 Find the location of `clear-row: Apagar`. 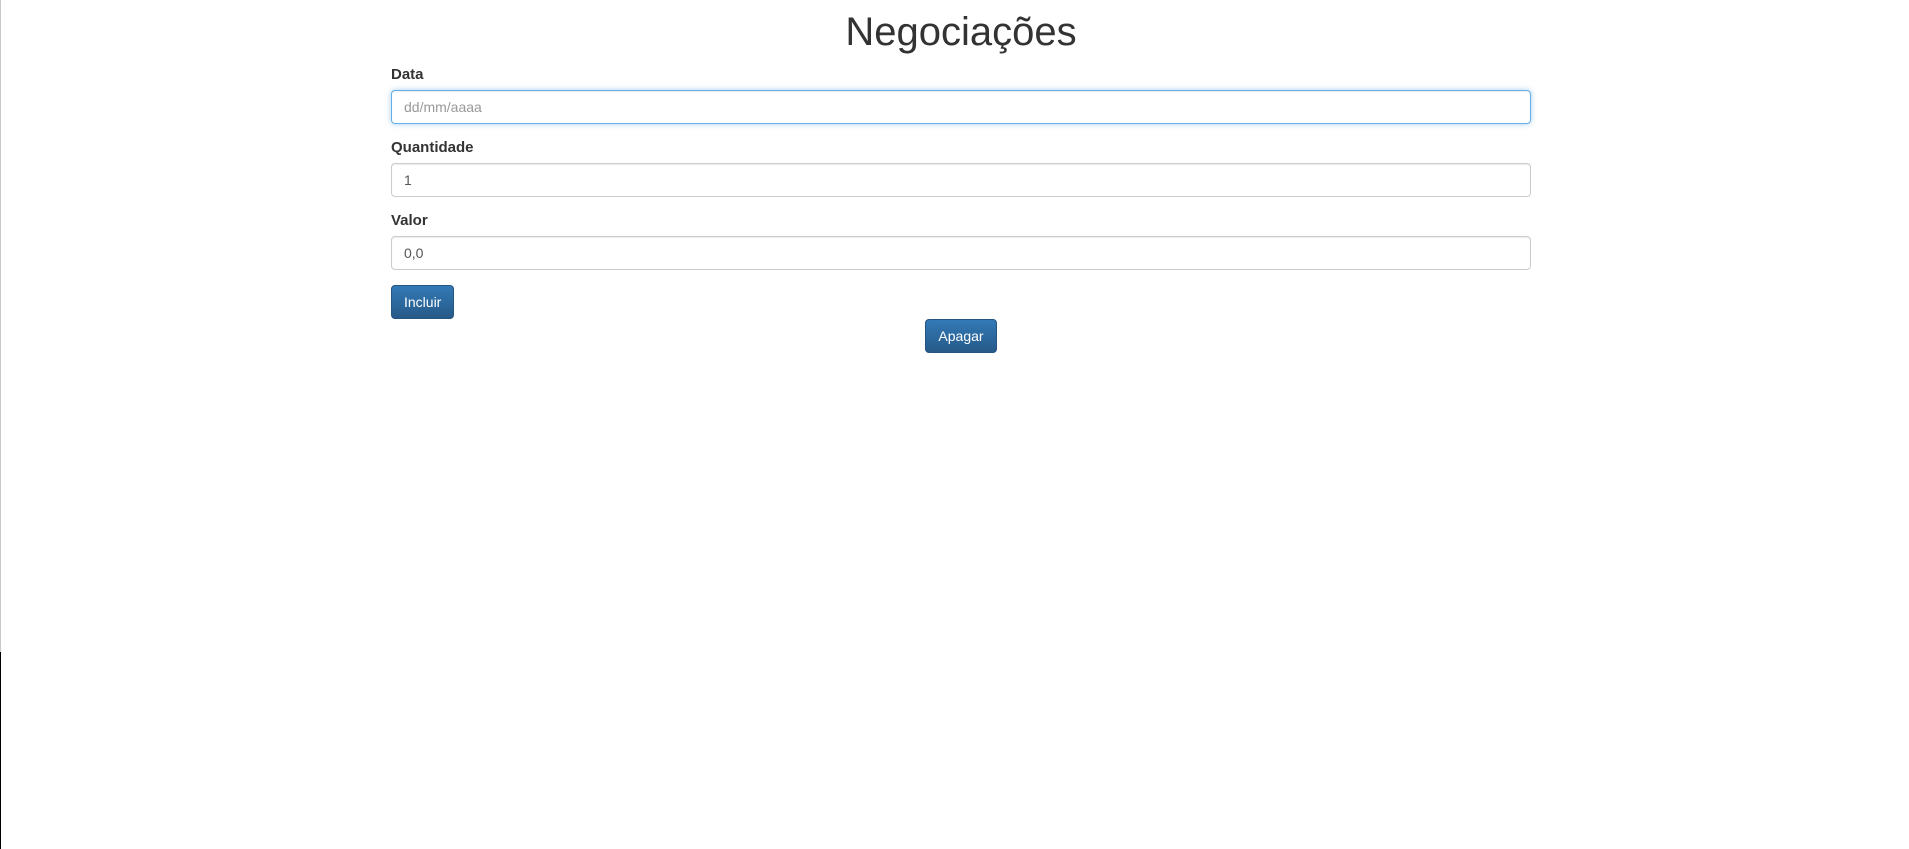

clear-row: Apagar is located at coordinates (961, 336).